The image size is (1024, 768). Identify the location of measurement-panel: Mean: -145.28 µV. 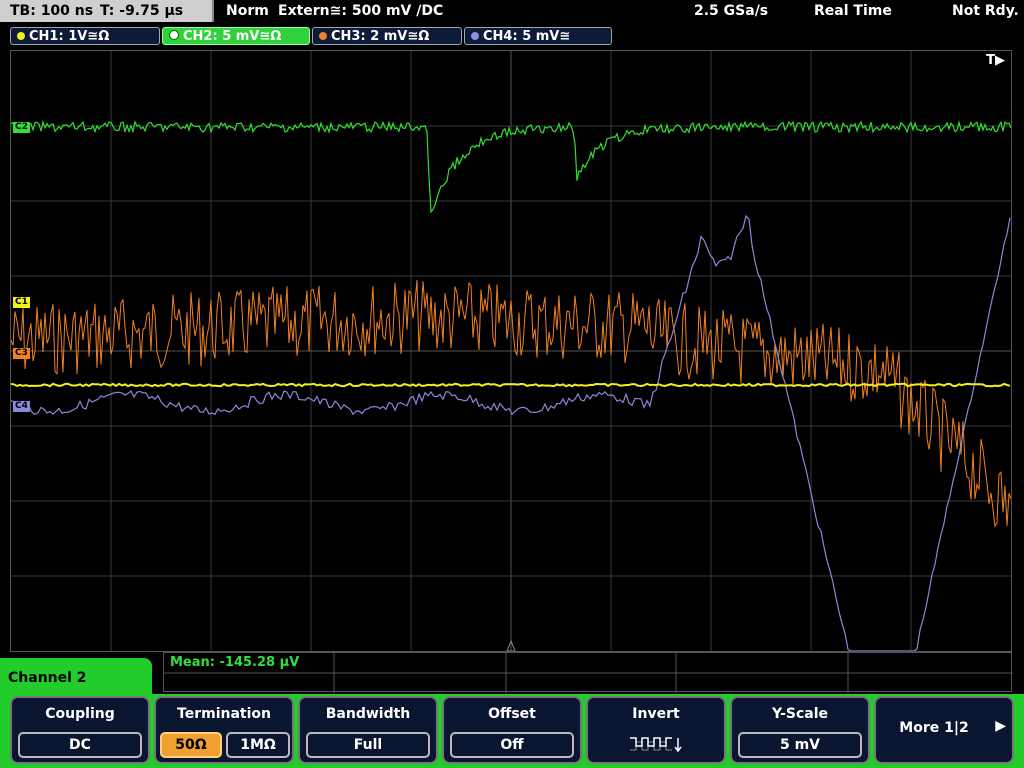
(588, 672).